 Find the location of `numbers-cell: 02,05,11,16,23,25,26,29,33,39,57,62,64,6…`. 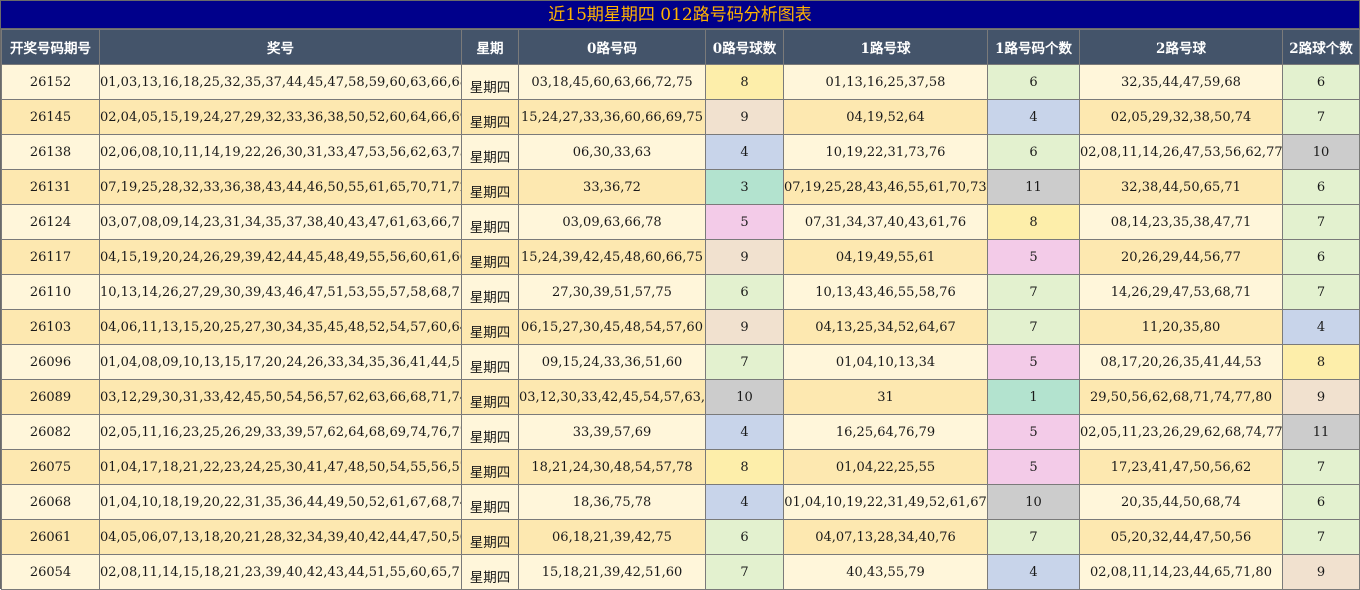

numbers-cell: 02,05,11,16,23,25,26,29,33,39,57,62,64,6… is located at coordinates (280, 432).